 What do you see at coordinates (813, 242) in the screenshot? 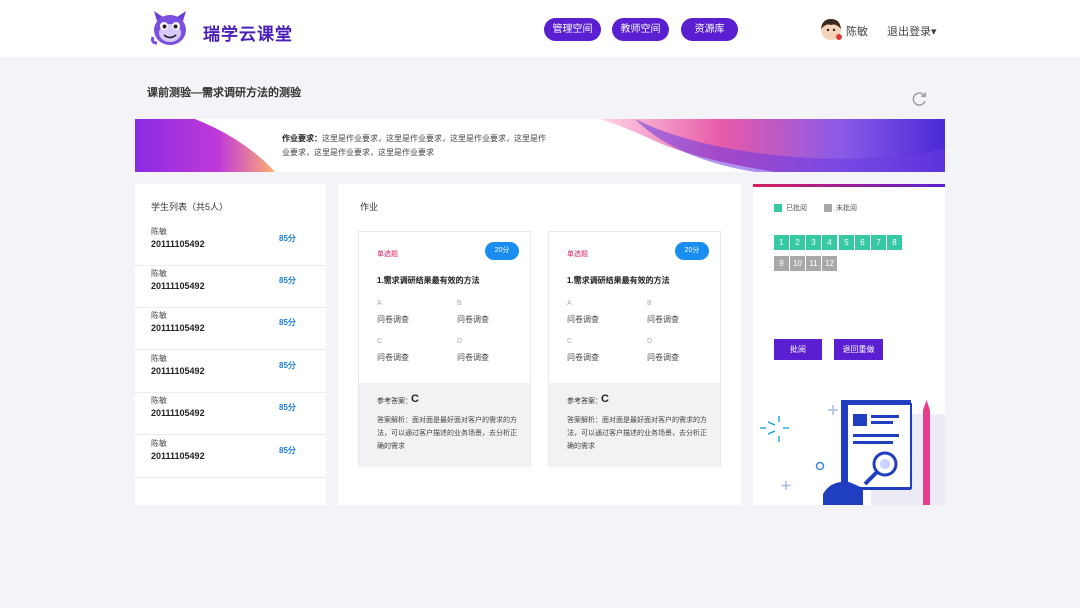
I see `question-number-done: 3` at bounding box center [813, 242].